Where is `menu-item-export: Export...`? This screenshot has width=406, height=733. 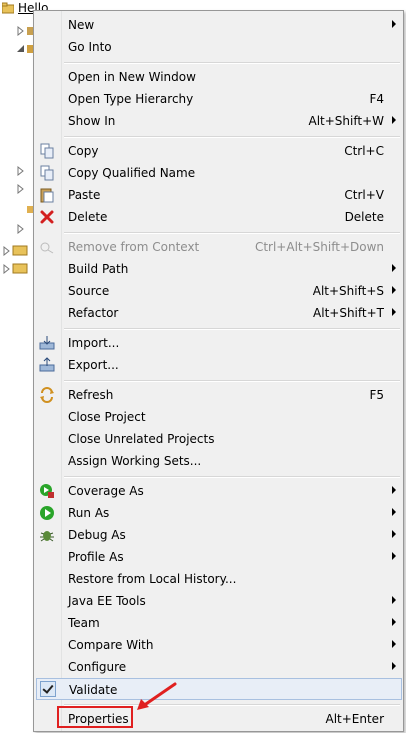
menu-item-export: Export... is located at coordinates (218, 365).